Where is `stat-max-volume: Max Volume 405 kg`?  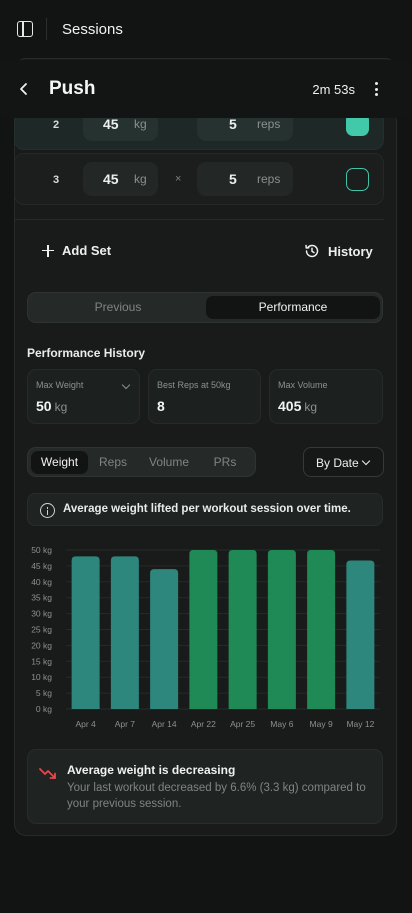 stat-max-volume: Max Volume 405 kg is located at coordinates (326, 396).